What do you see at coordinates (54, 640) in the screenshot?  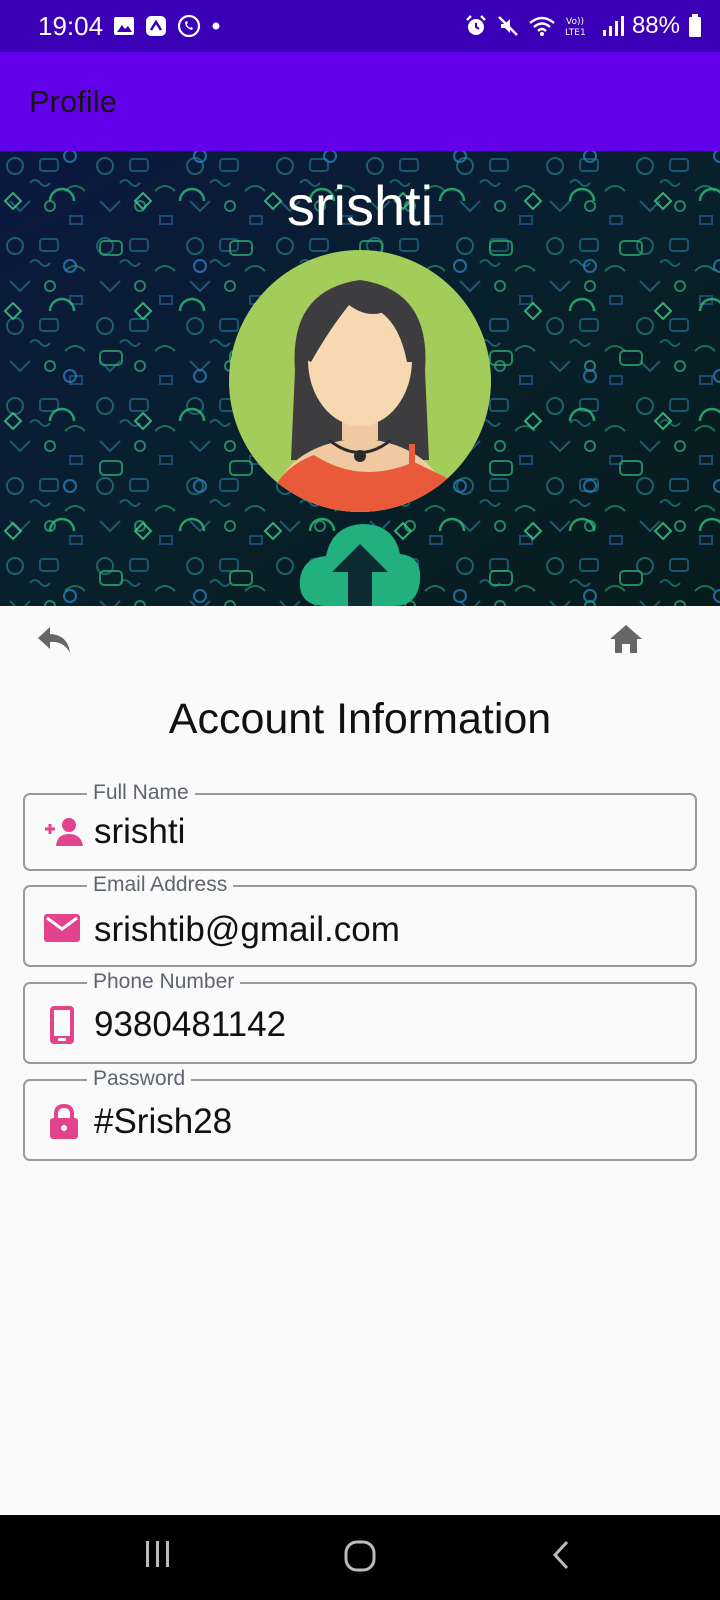 I see `reply-arrow-icon` at bounding box center [54, 640].